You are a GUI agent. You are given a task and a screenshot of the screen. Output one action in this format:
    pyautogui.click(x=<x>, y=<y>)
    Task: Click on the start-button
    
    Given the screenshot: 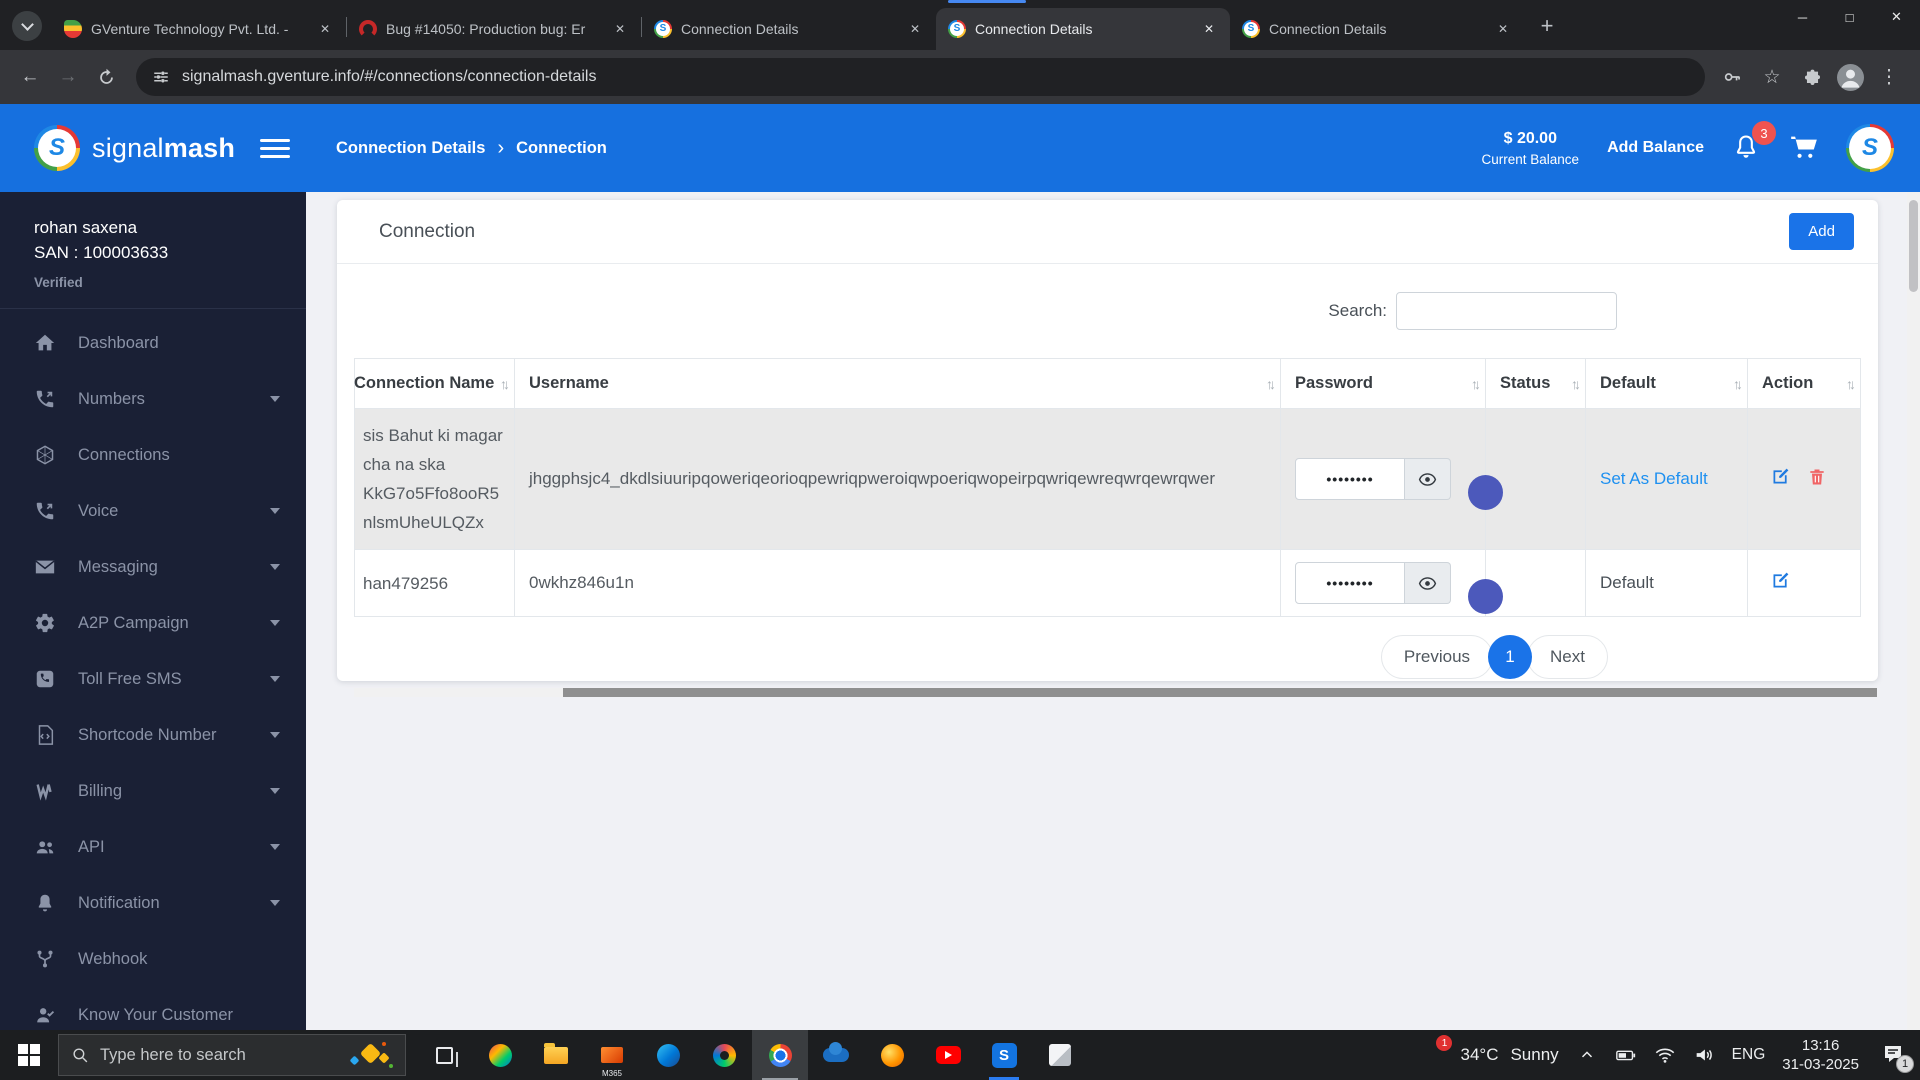 What is the action you would take?
    pyautogui.click(x=29, y=1055)
    